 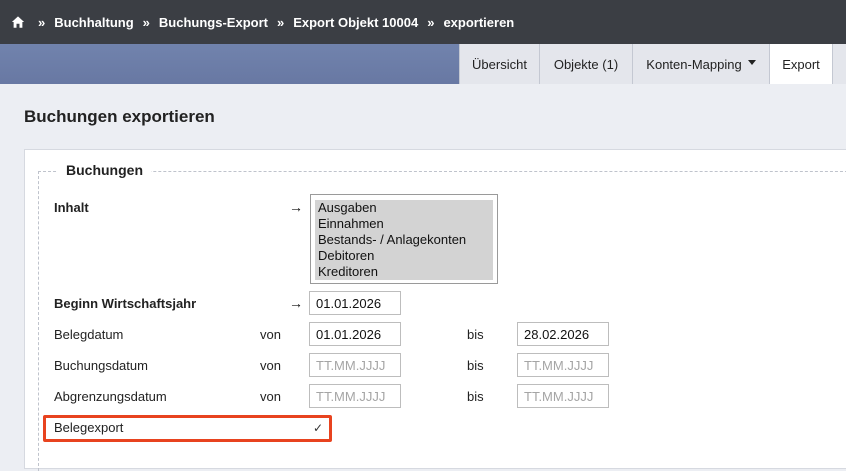 What do you see at coordinates (270, 334) in the screenshot?
I see `belegdatum-from-label: von` at bounding box center [270, 334].